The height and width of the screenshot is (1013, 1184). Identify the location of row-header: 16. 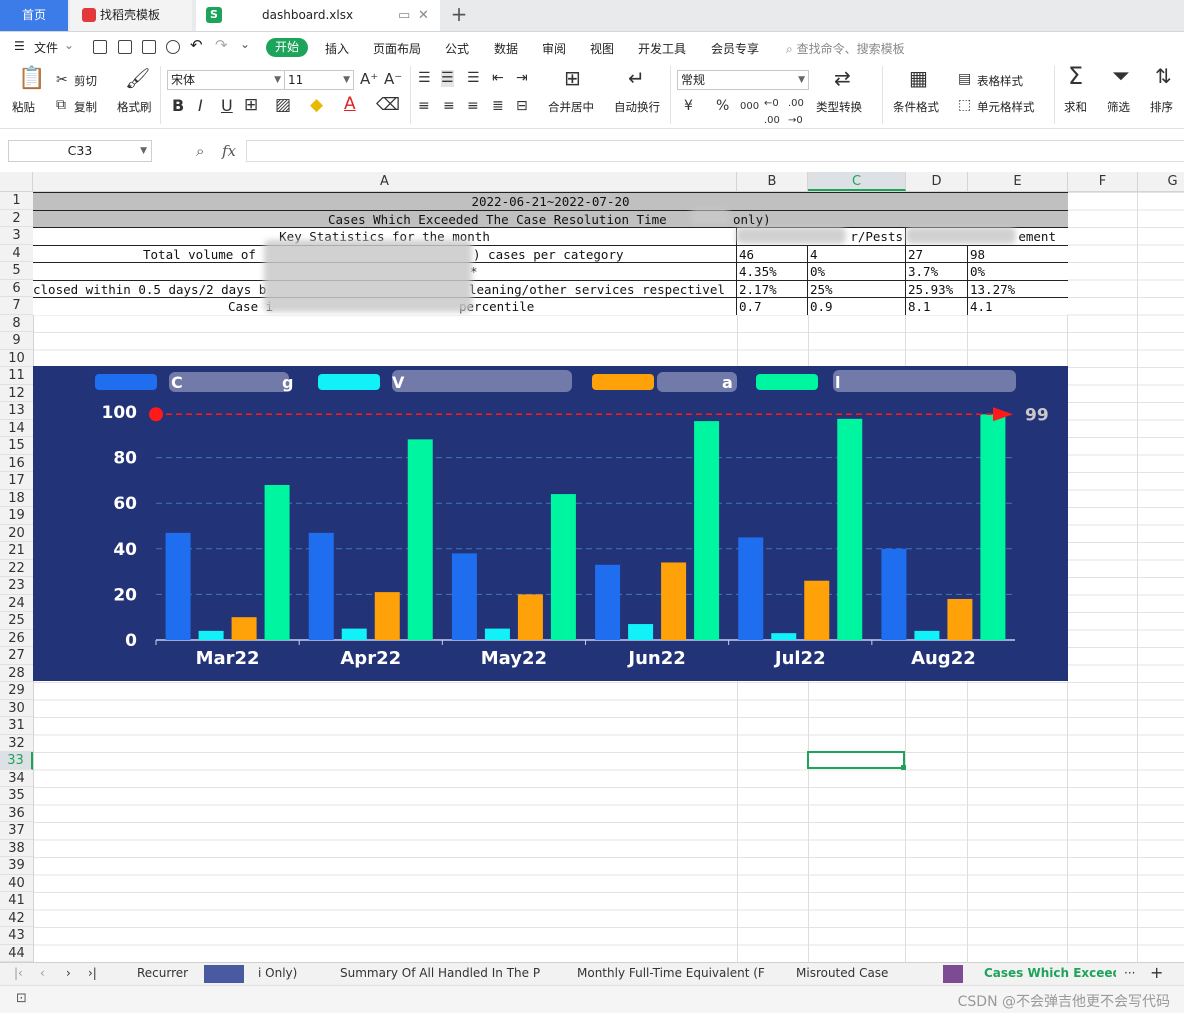
(16, 463).